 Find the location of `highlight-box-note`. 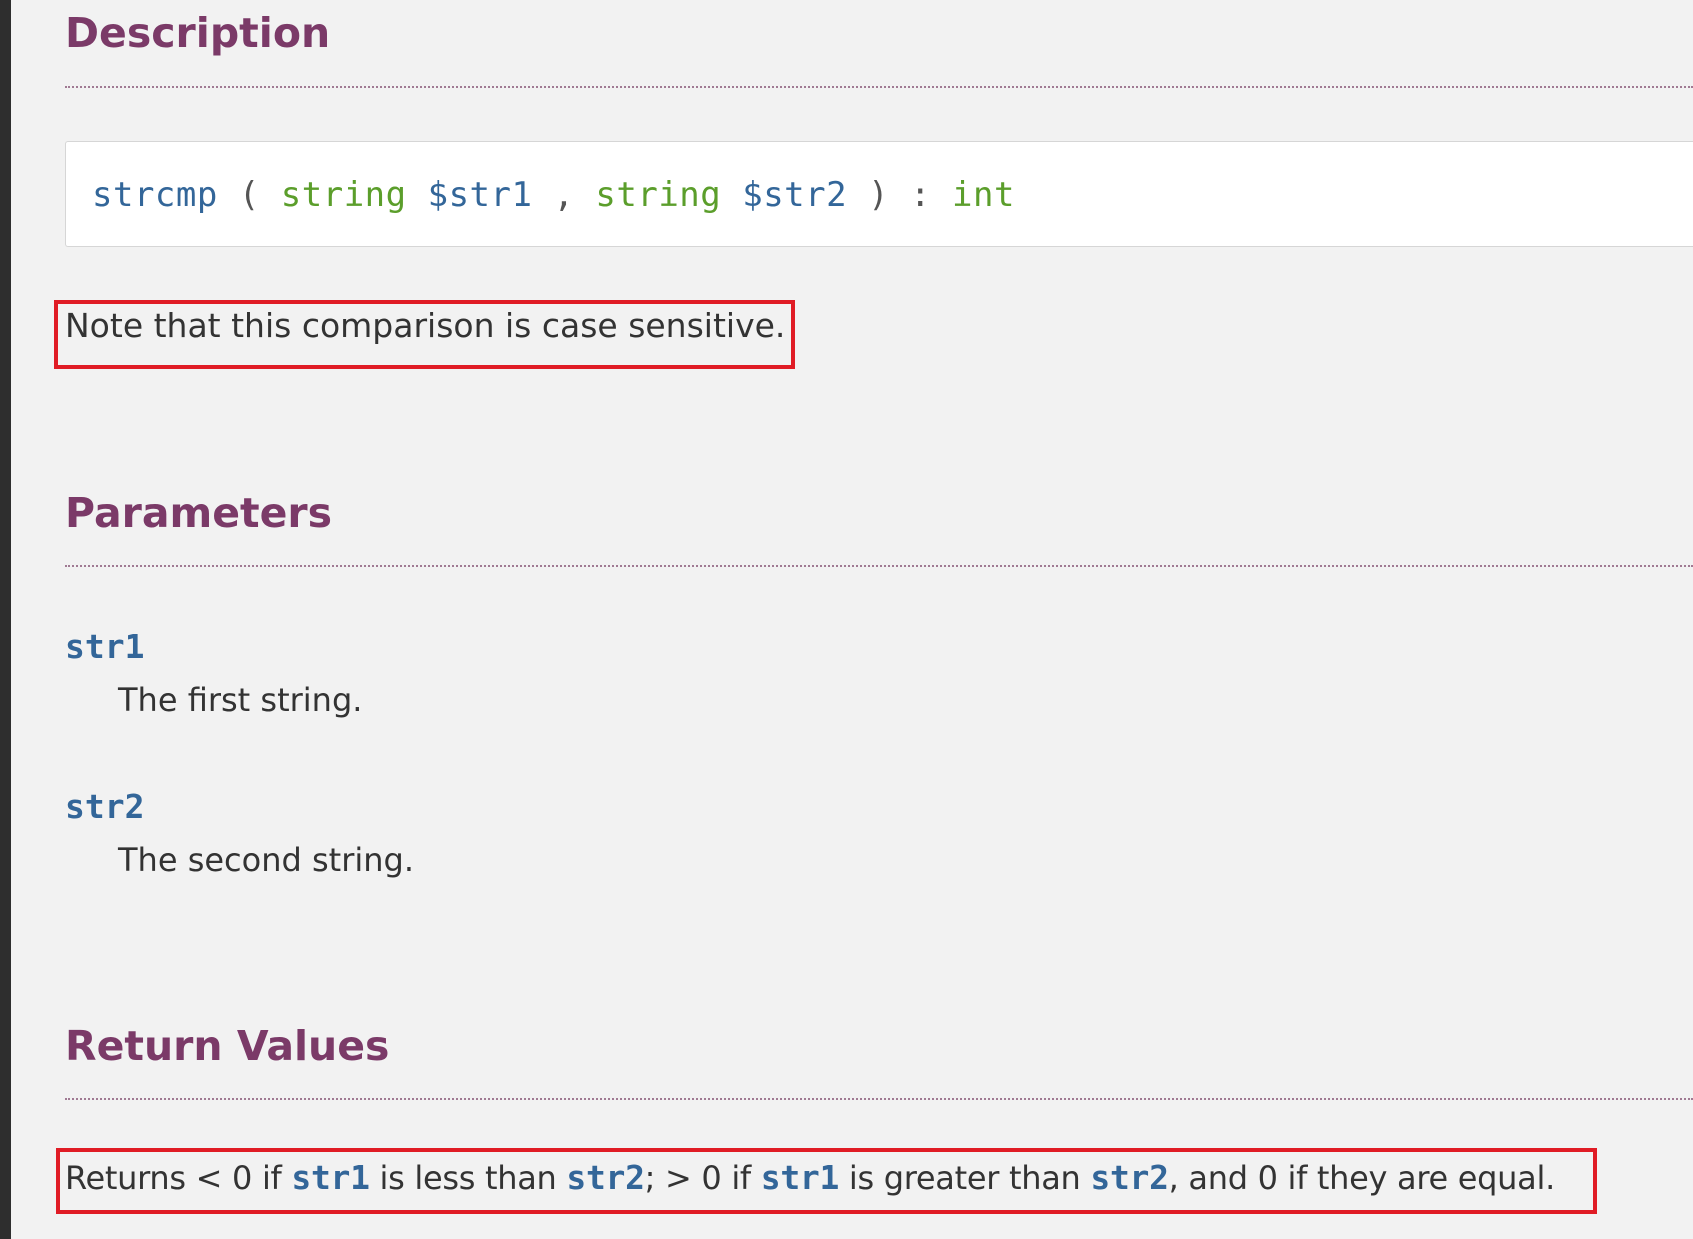

highlight-box-note is located at coordinates (424, 334).